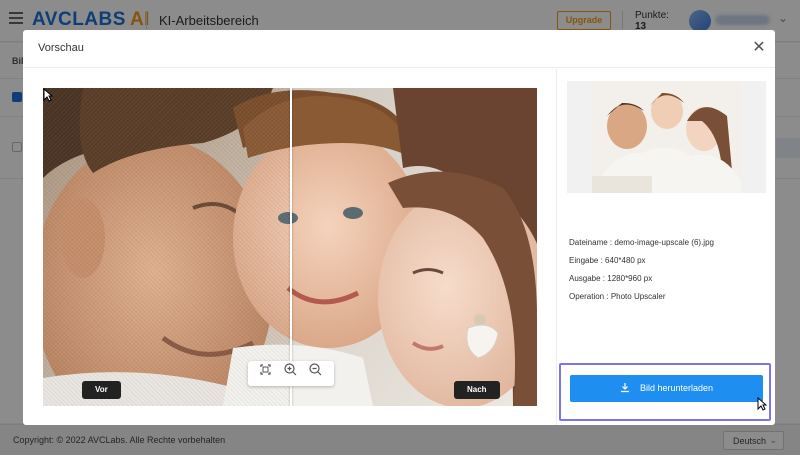 This screenshot has width=800, height=455. I want to click on thumbnail-frame, so click(666, 137).